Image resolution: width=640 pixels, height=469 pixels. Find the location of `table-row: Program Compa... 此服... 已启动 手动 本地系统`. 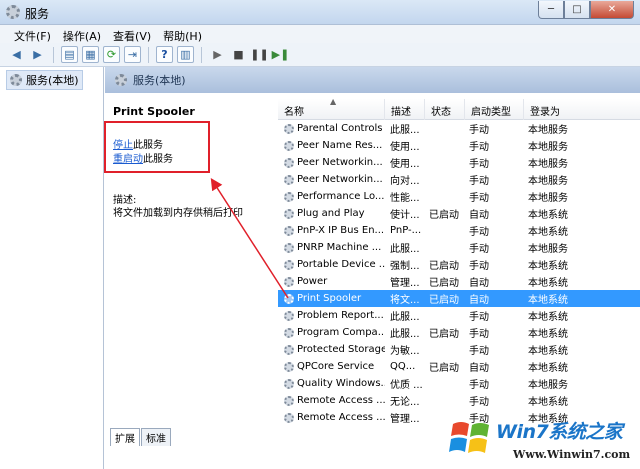

table-row: Program Compa... 此服... 已启动 手动 本地系统 is located at coordinates (459, 332).